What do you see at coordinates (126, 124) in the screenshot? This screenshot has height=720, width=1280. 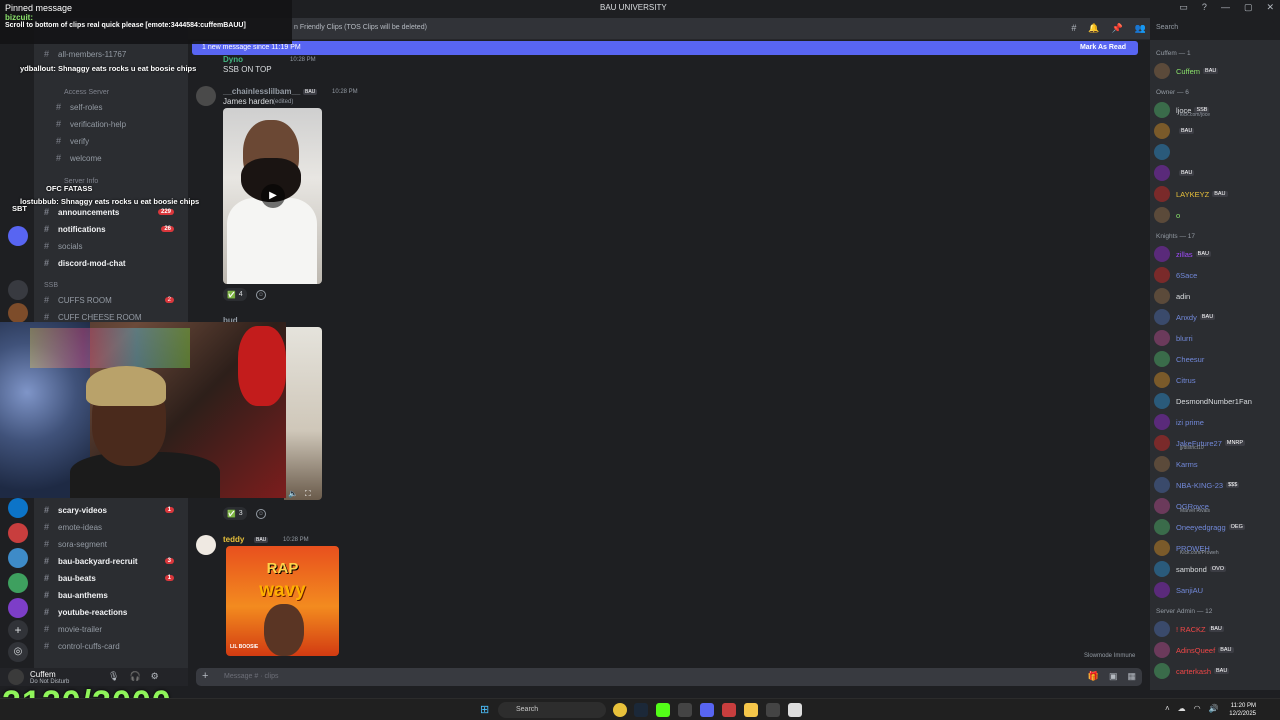 I see `channel-item: # verification-help` at bounding box center [126, 124].